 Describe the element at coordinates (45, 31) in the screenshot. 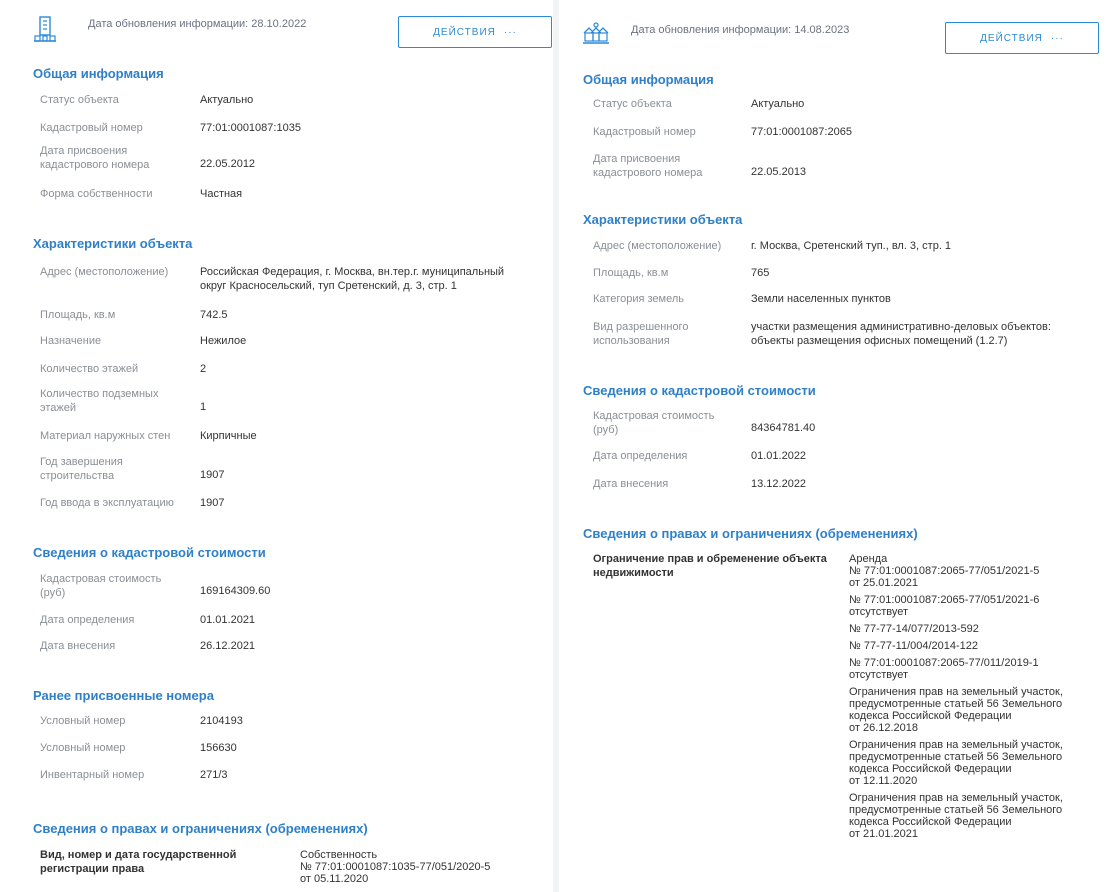

I see `building-icon` at that location.